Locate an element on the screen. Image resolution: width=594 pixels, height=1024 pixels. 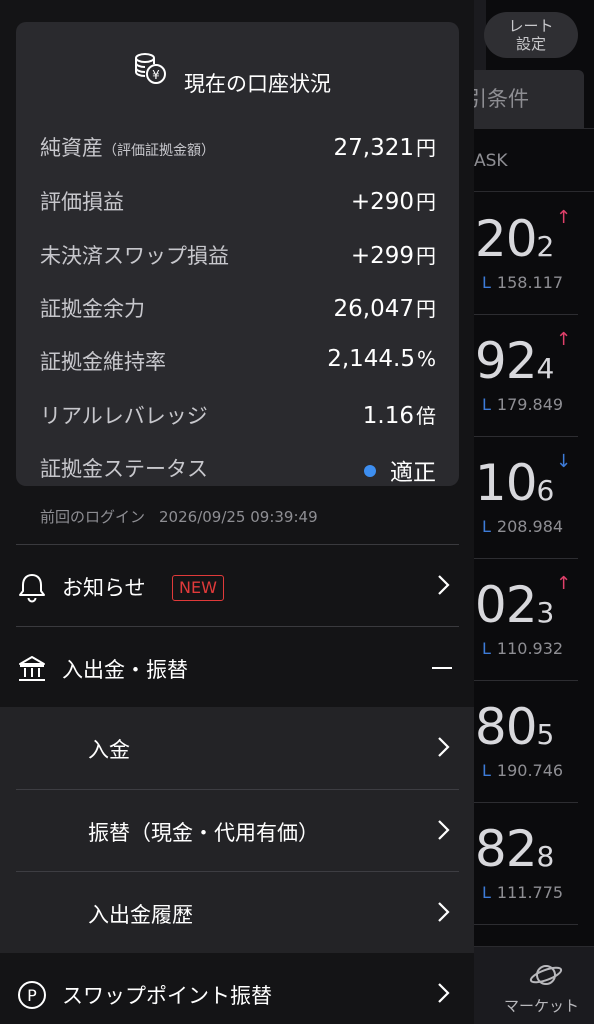
arrow-down-icon: ↓ is located at coordinates (564, 461).